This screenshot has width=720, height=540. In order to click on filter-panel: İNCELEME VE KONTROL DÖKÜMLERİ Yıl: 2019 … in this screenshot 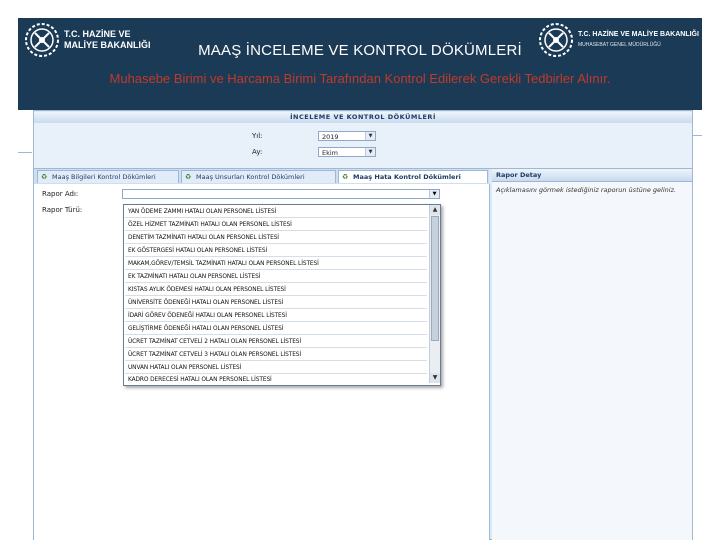, I will do `click(363, 140)`.